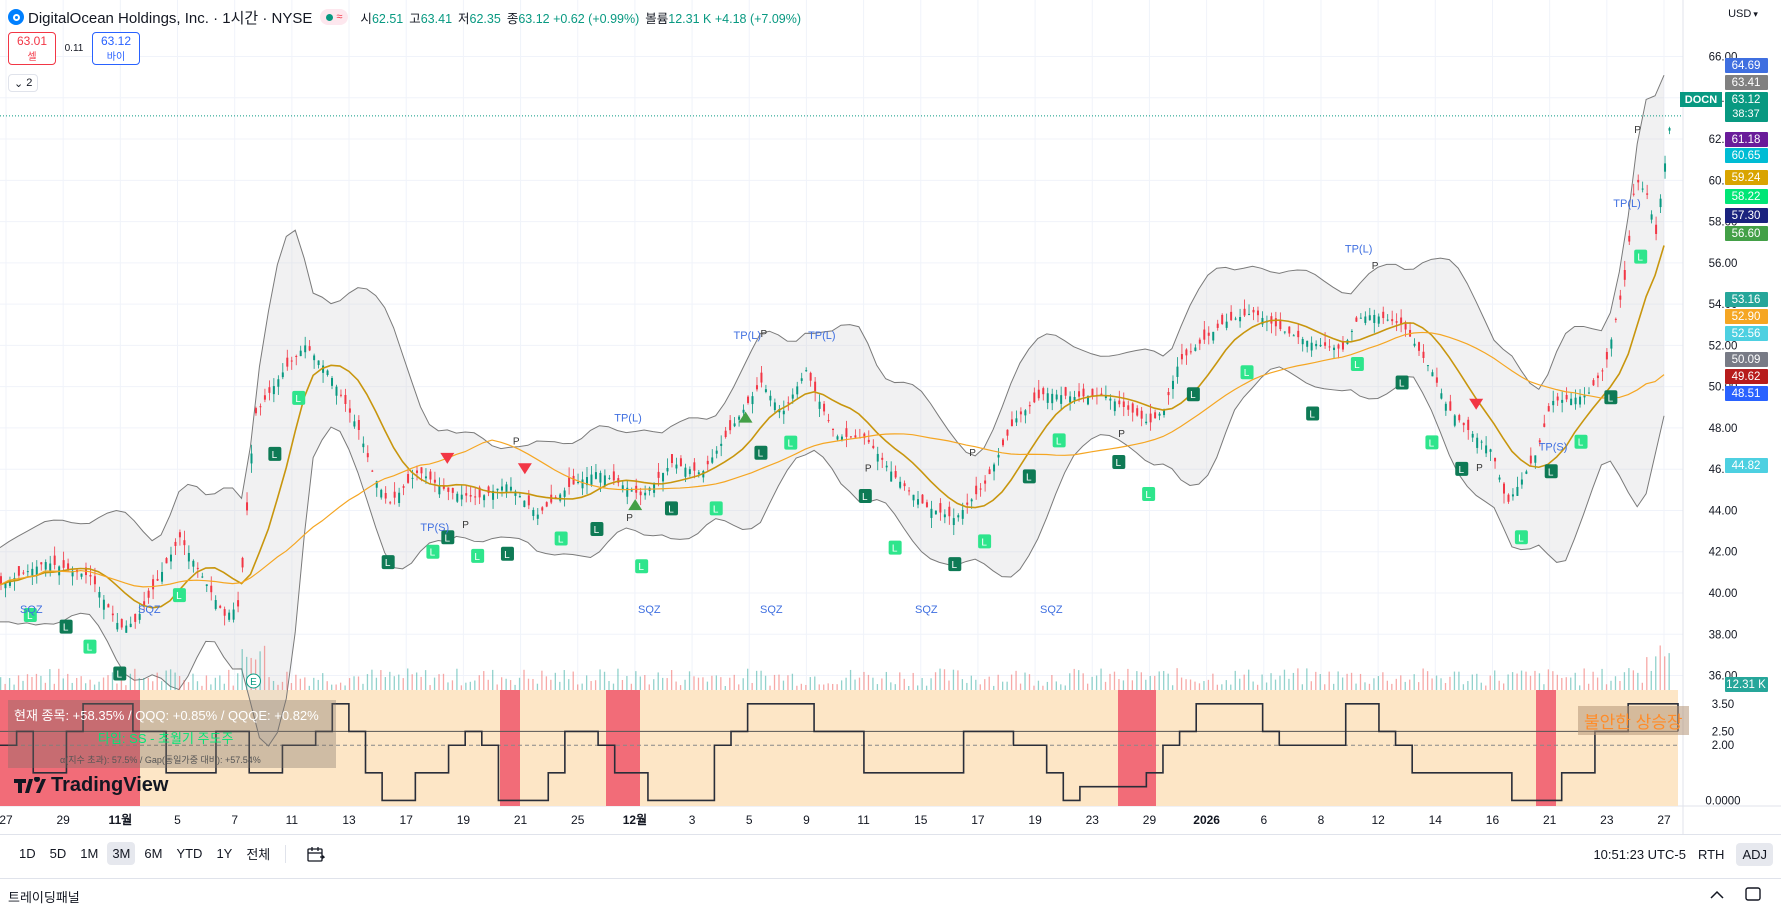 The image size is (1781, 914). I want to click on range-all-button: 전체, so click(258, 853).